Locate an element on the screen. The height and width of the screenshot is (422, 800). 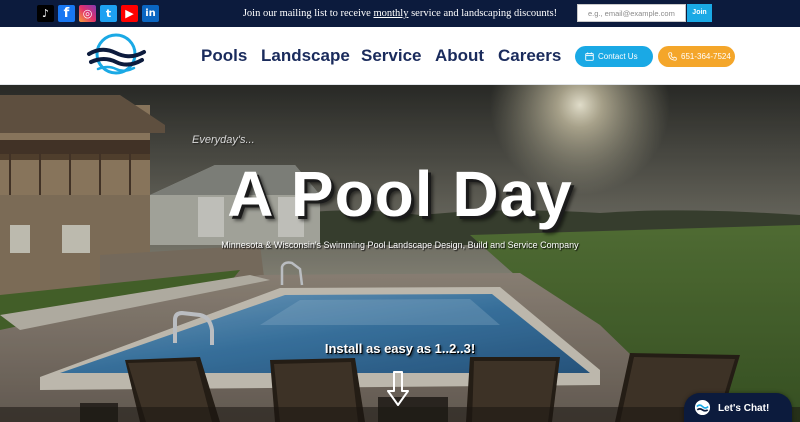
contact-us-label: Contact Us is located at coordinates (618, 56).